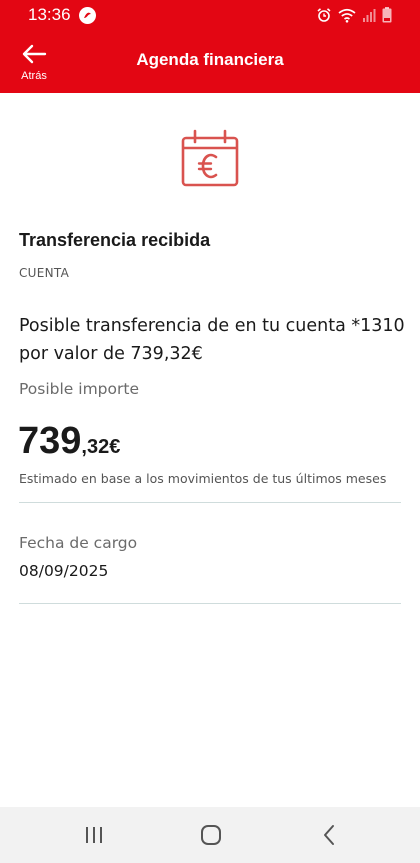  I want to click on navigation-bar, so click(210, 835).